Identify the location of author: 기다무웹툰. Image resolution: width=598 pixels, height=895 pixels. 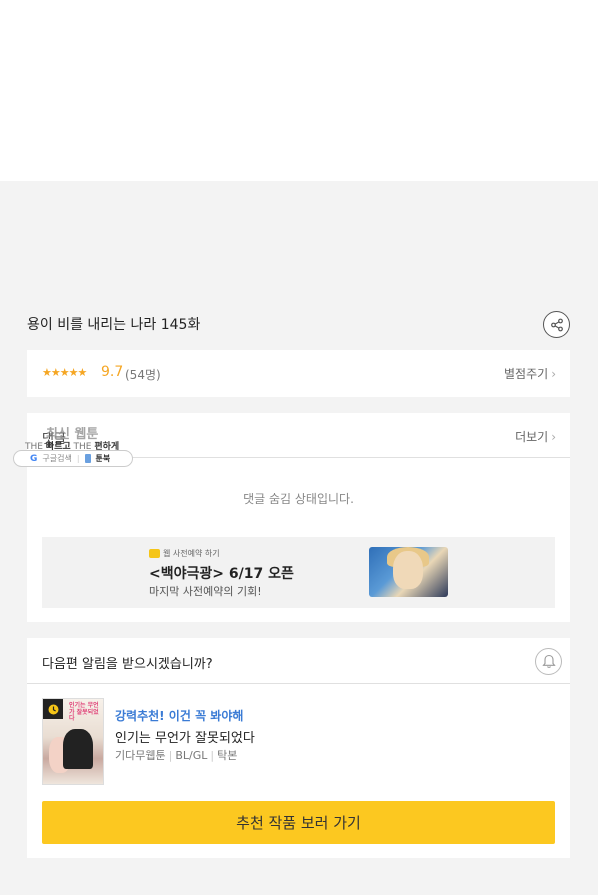
(140, 755).